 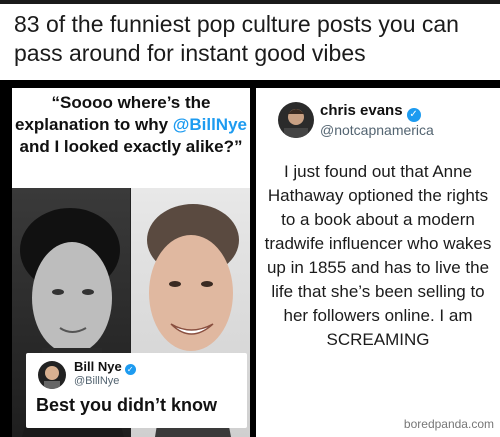 I want to click on top-strip, so click(x=250, y=2).